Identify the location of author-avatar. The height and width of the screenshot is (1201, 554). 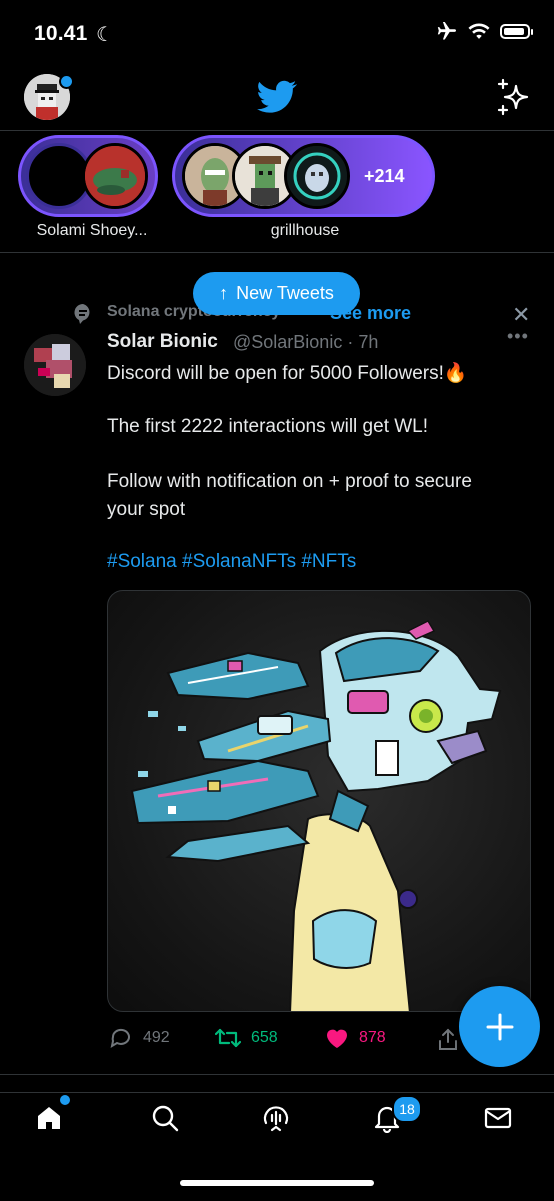
(55, 365).